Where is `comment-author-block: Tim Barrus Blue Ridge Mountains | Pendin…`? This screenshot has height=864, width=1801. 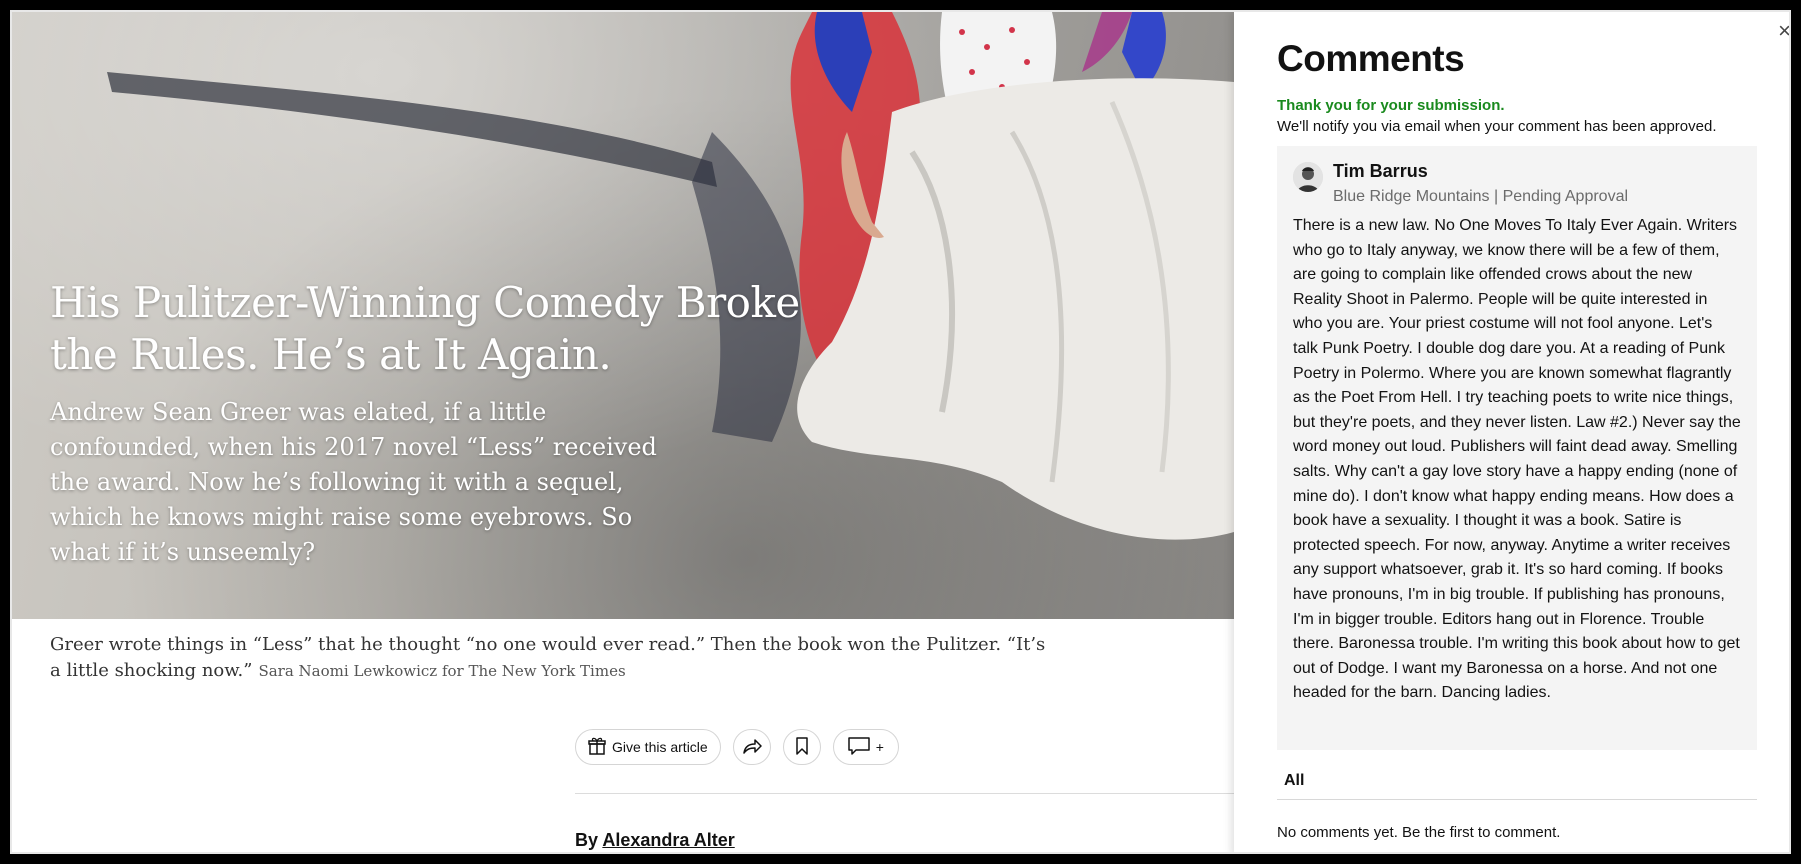 comment-author-block: Tim Barrus Blue Ridge Mountains | Pendin… is located at coordinates (1480, 184).